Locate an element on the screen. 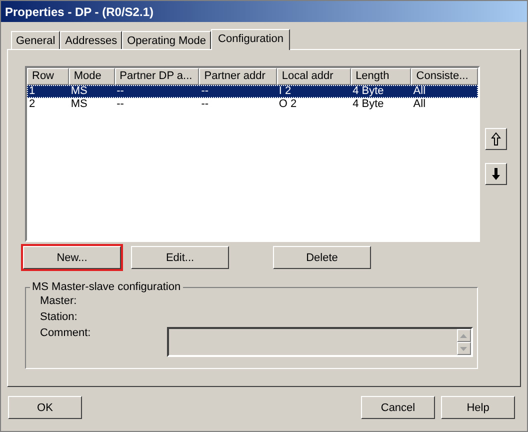  tab: Operating Mode is located at coordinates (167, 40).